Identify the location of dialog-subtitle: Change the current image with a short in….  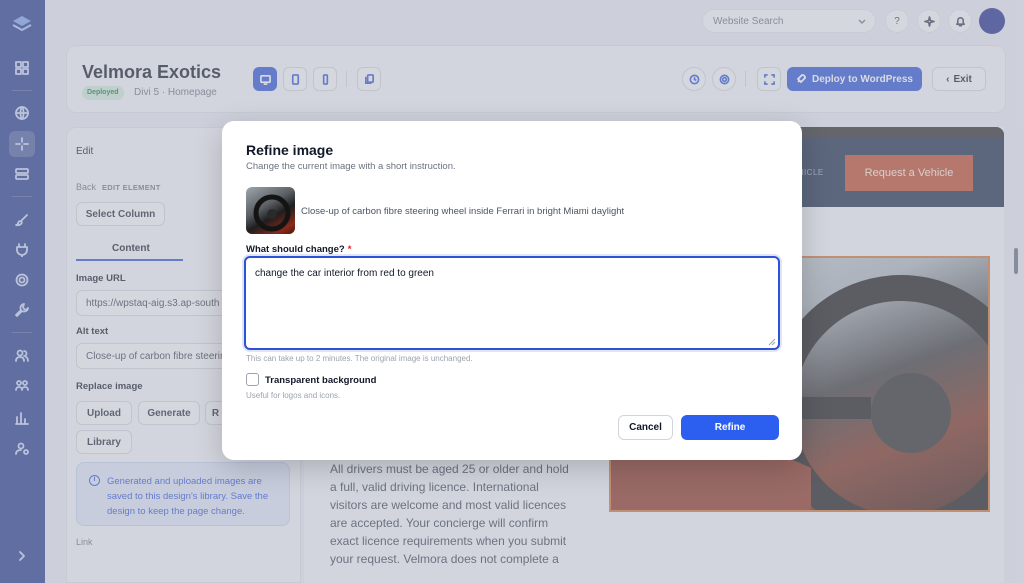
(351, 166).